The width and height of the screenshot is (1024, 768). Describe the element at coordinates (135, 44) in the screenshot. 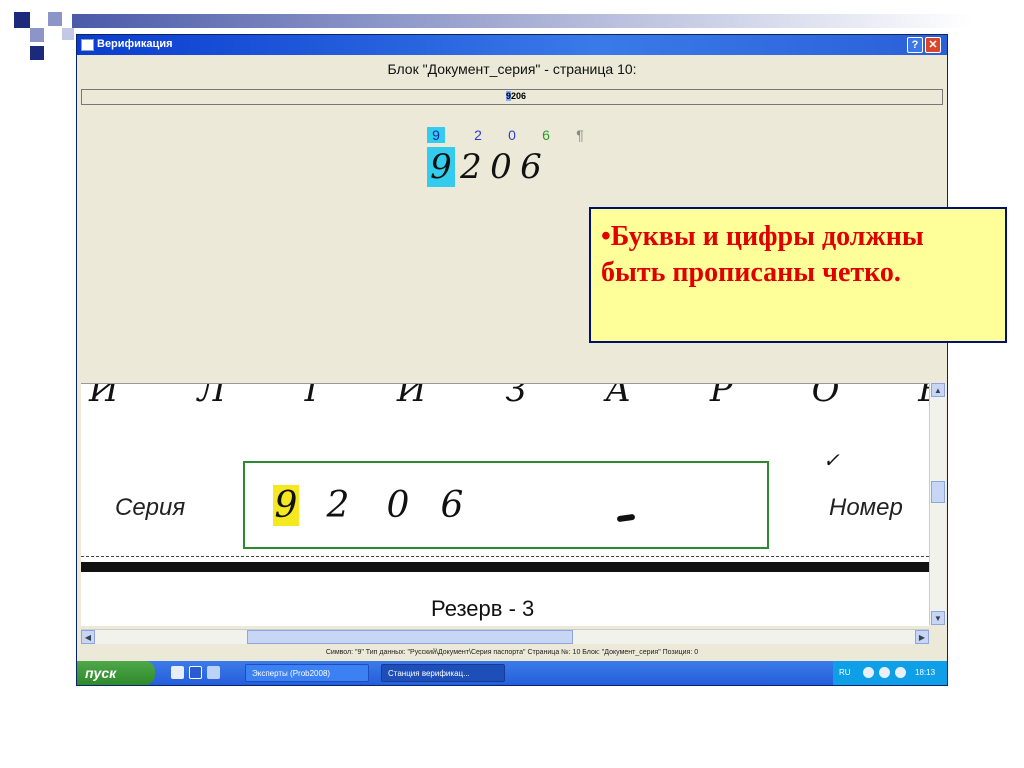

I see `window-title: Верификация` at that location.